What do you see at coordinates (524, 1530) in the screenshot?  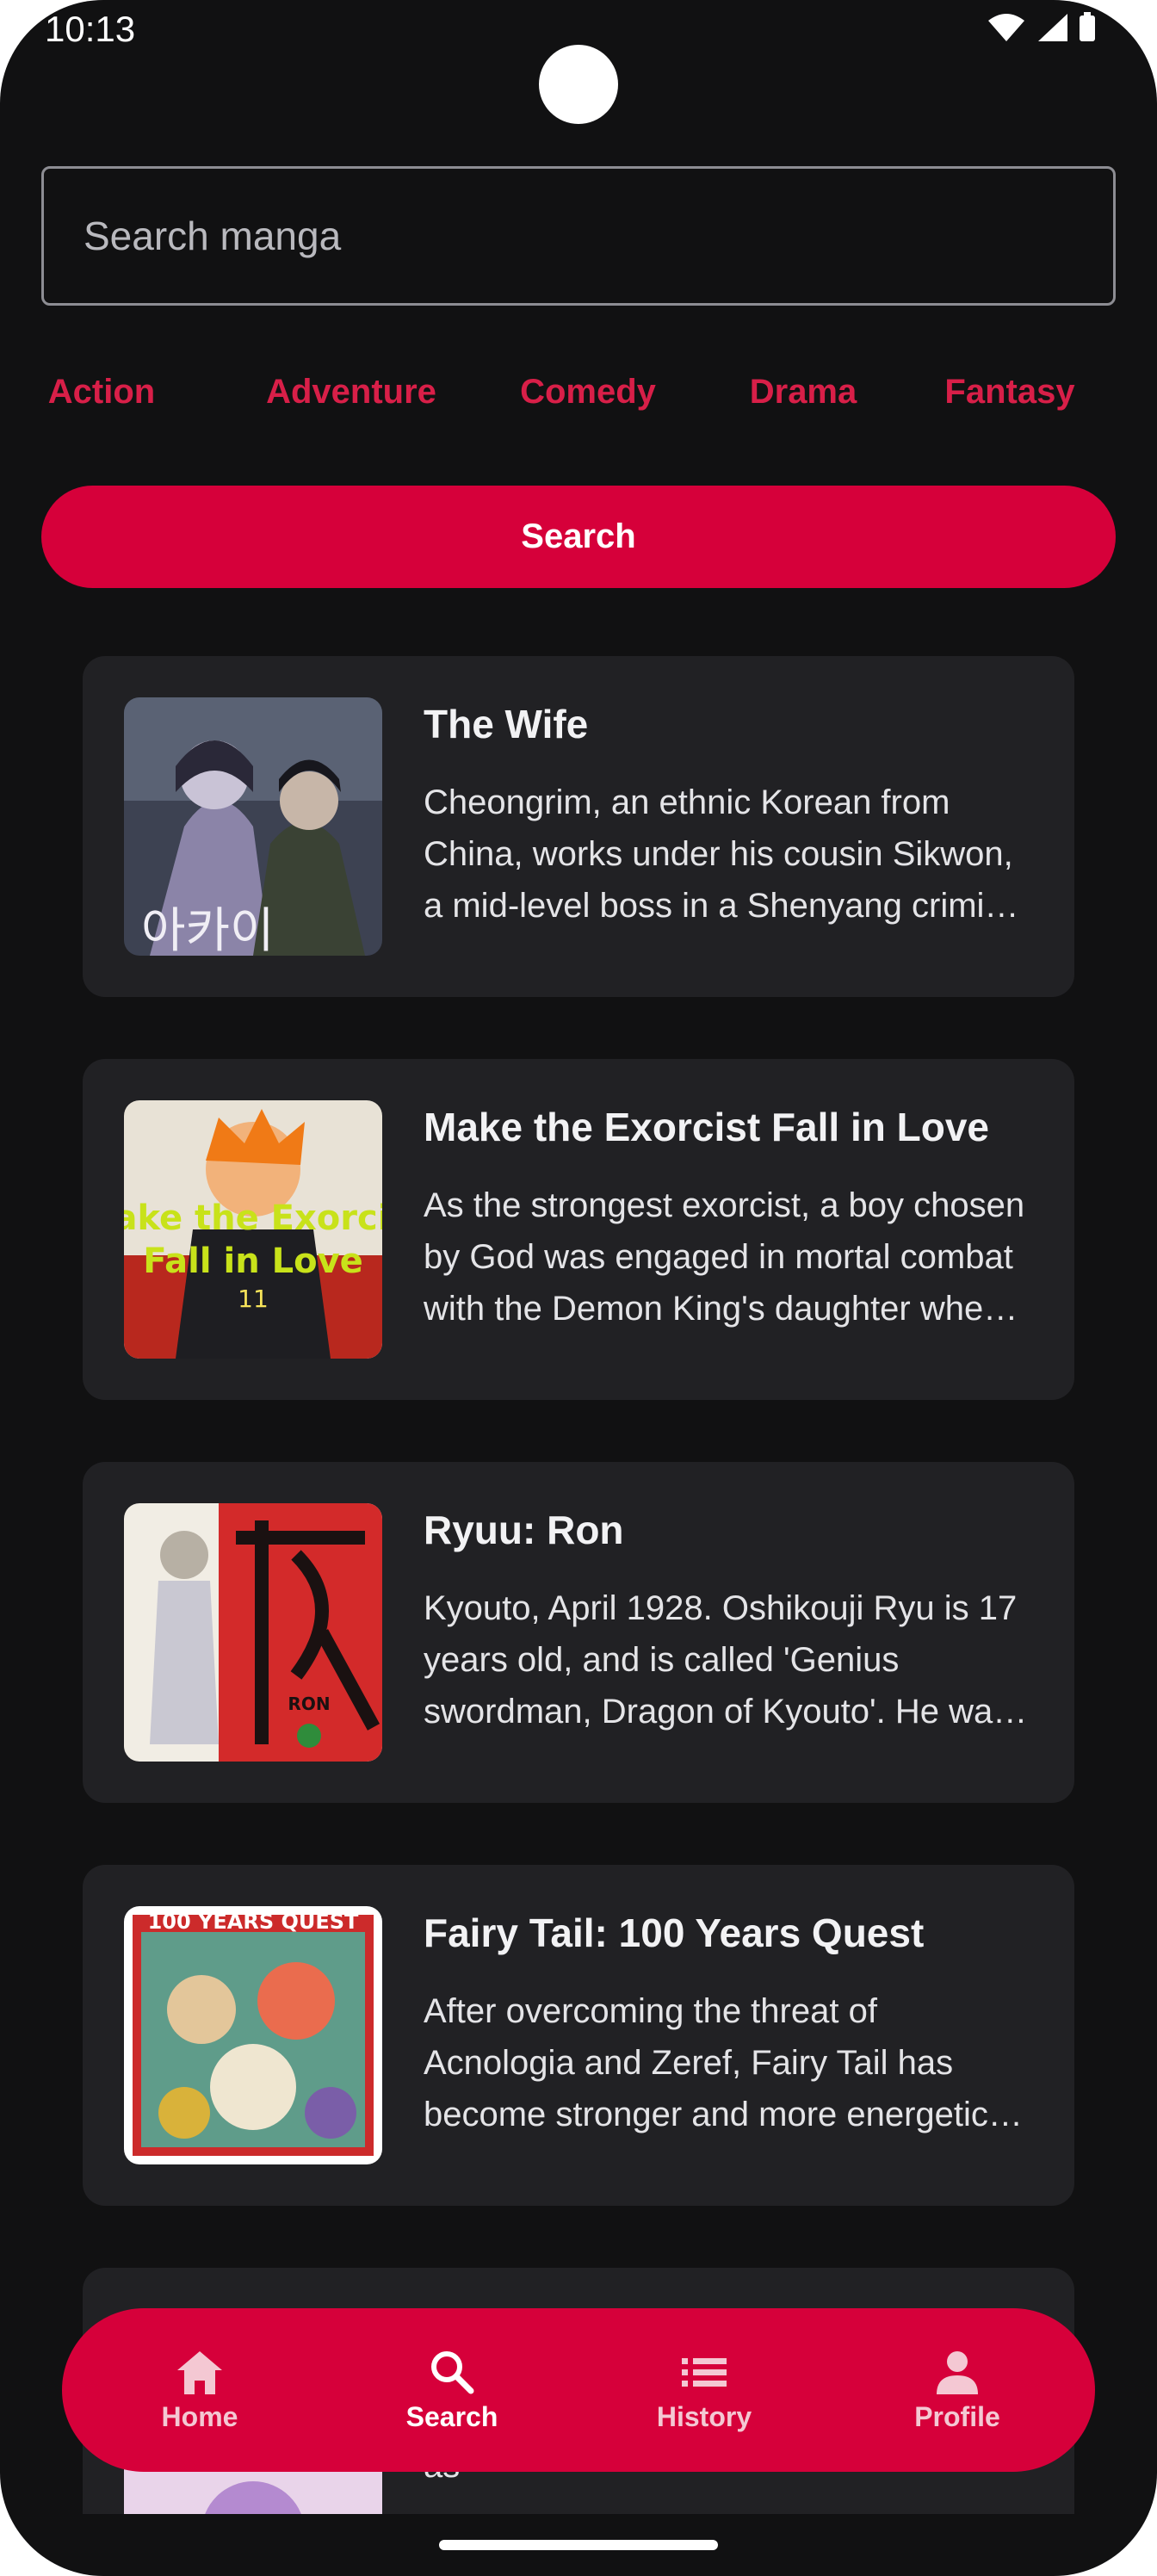 I see `result-title: Ryuu: Ron` at bounding box center [524, 1530].